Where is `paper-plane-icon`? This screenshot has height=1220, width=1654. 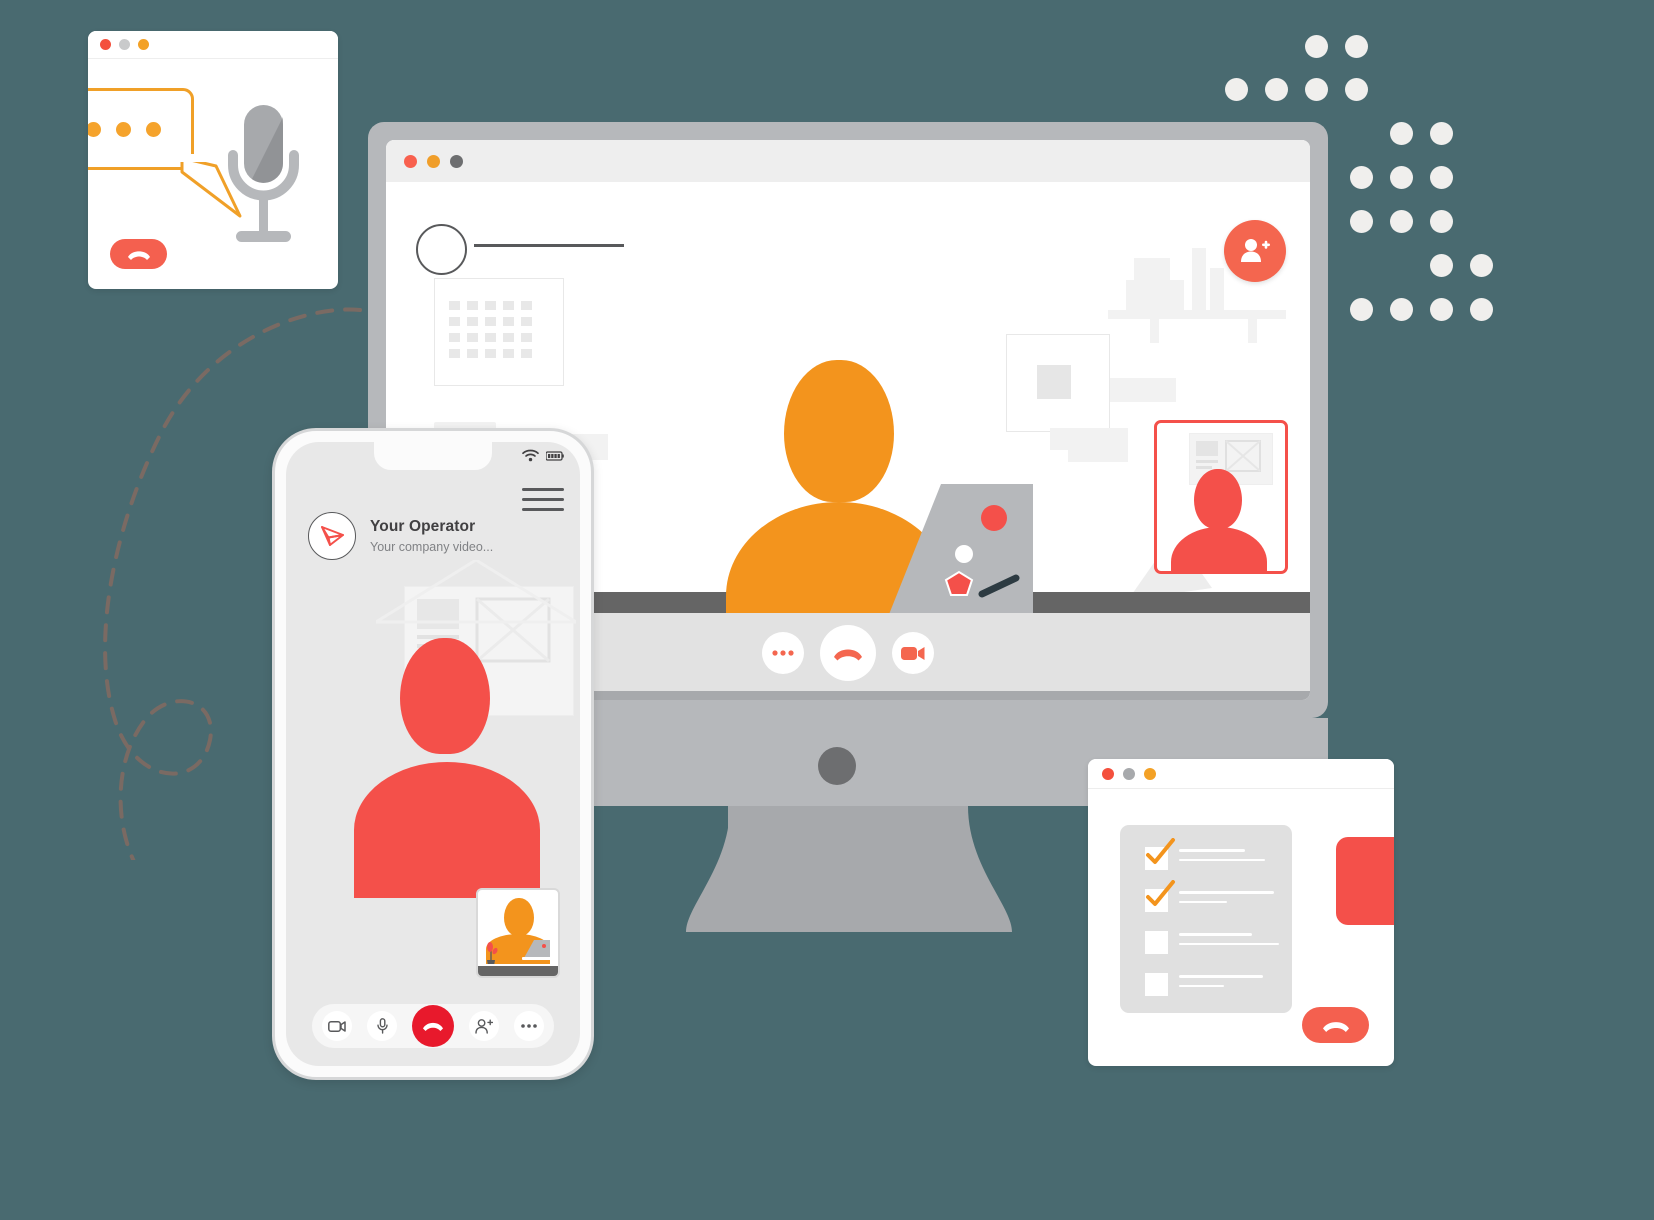
paper-plane-icon is located at coordinates (332, 536).